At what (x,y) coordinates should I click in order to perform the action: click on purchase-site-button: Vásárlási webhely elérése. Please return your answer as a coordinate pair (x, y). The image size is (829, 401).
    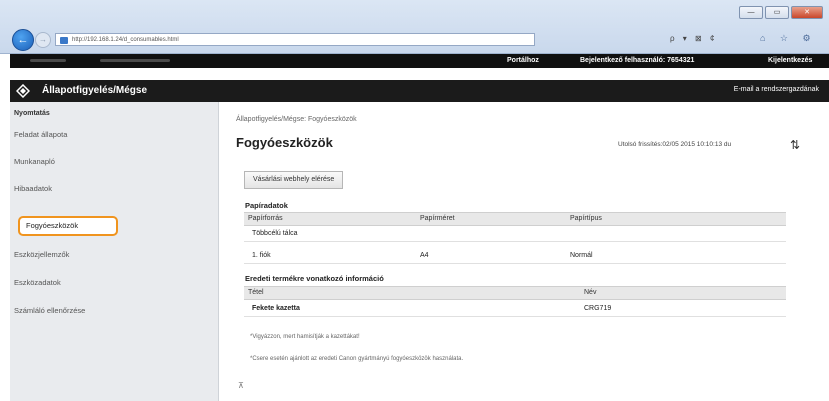
    Looking at the image, I should click on (294, 180).